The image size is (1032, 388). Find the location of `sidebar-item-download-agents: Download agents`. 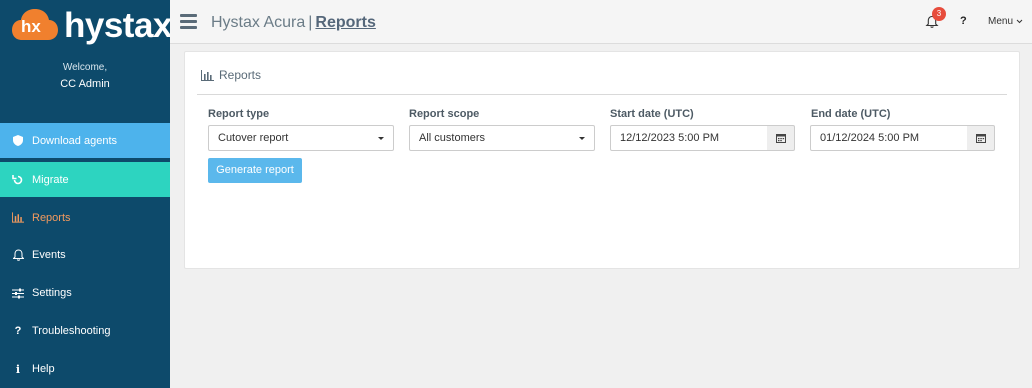

sidebar-item-download-agents: Download agents is located at coordinates (85, 140).